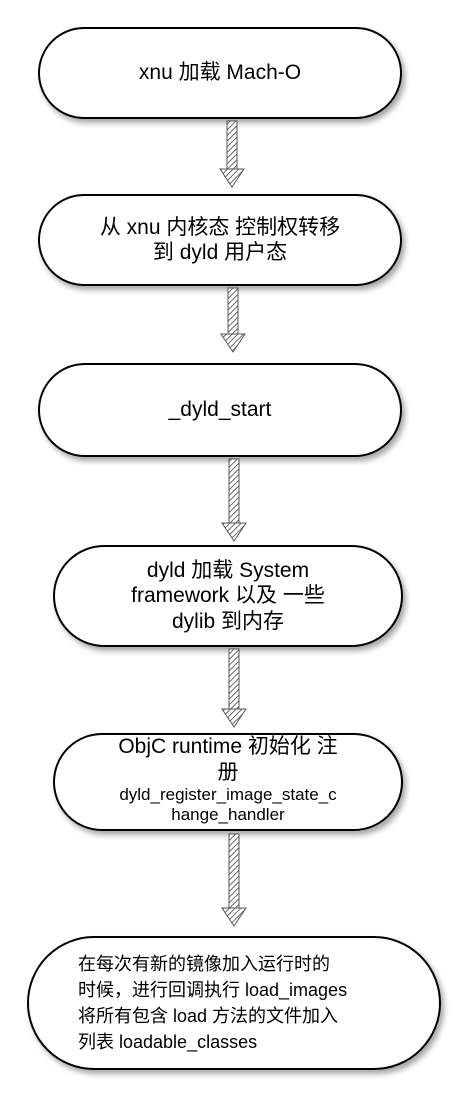  I want to click on node-load-frameworks-text: dyld 加载 System framework 以及 一些 dylib 到内存, so click(228, 596).